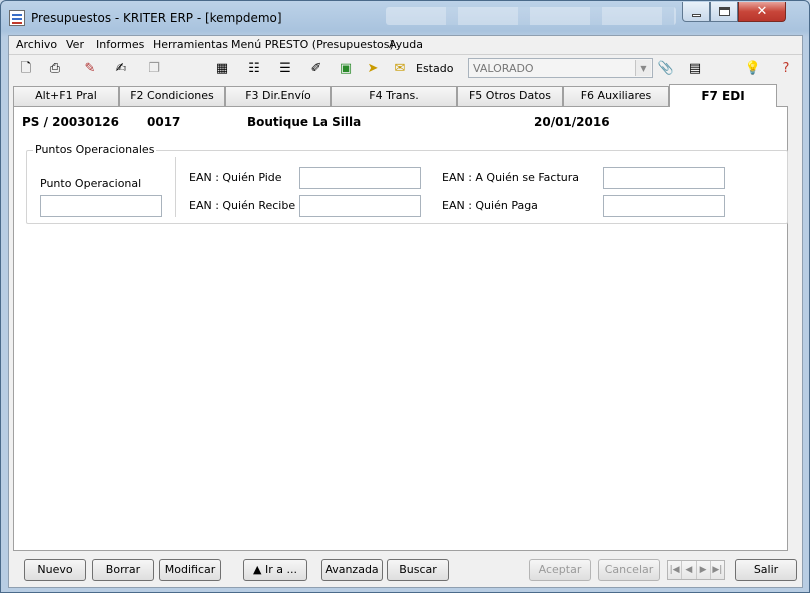 The height and width of the screenshot is (593, 810). I want to click on attachment-icon: 📎, so click(666, 68).